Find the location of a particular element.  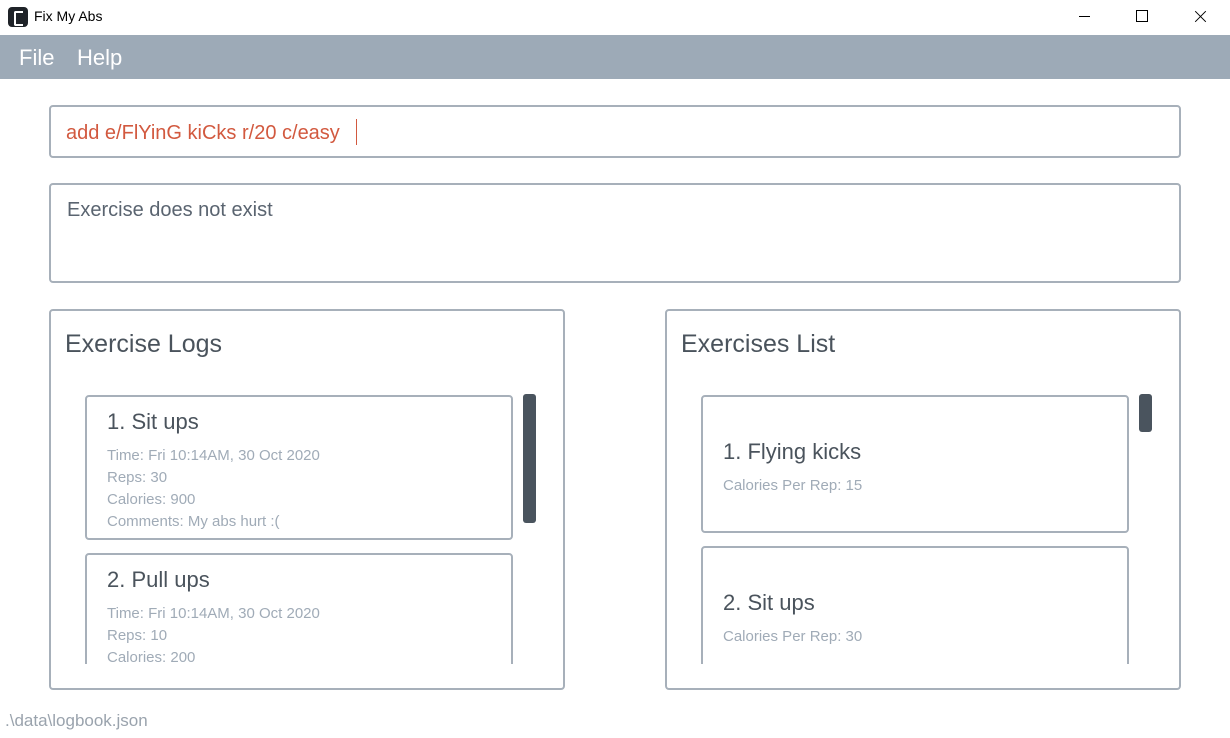

exercise-card-heading: 2. Sit ups is located at coordinates (769, 602).